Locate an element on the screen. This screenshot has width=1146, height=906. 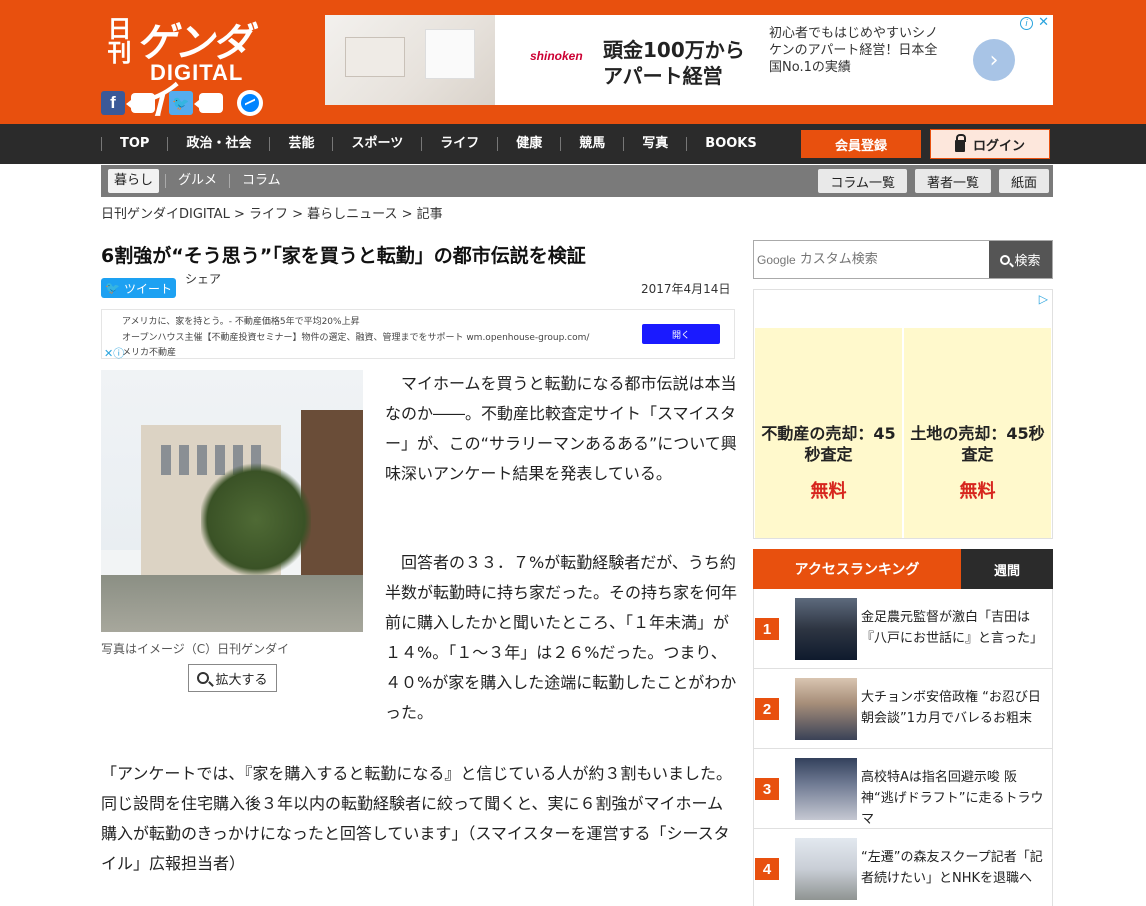
ad-room-image is located at coordinates (410, 60).